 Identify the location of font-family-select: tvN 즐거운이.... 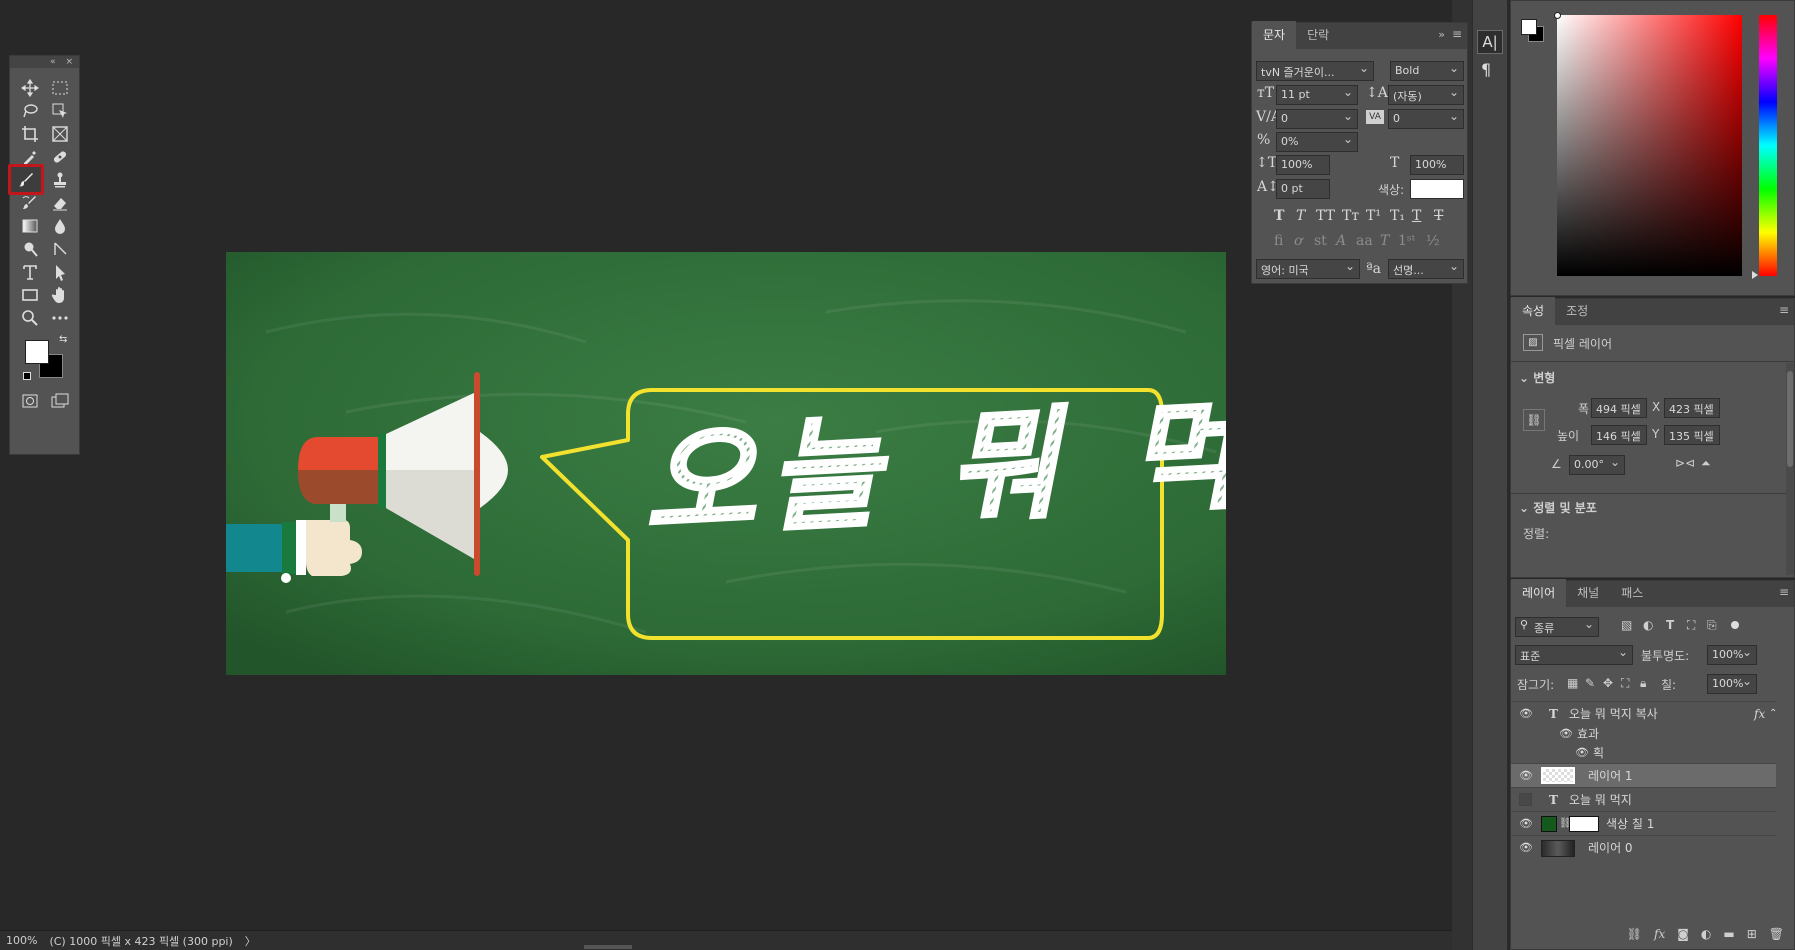
(1315, 71).